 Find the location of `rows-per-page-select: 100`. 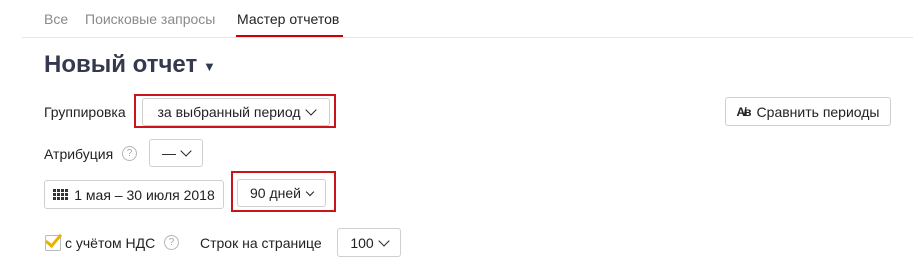

rows-per-page-select: 100 is located at coordinates (369, 242).